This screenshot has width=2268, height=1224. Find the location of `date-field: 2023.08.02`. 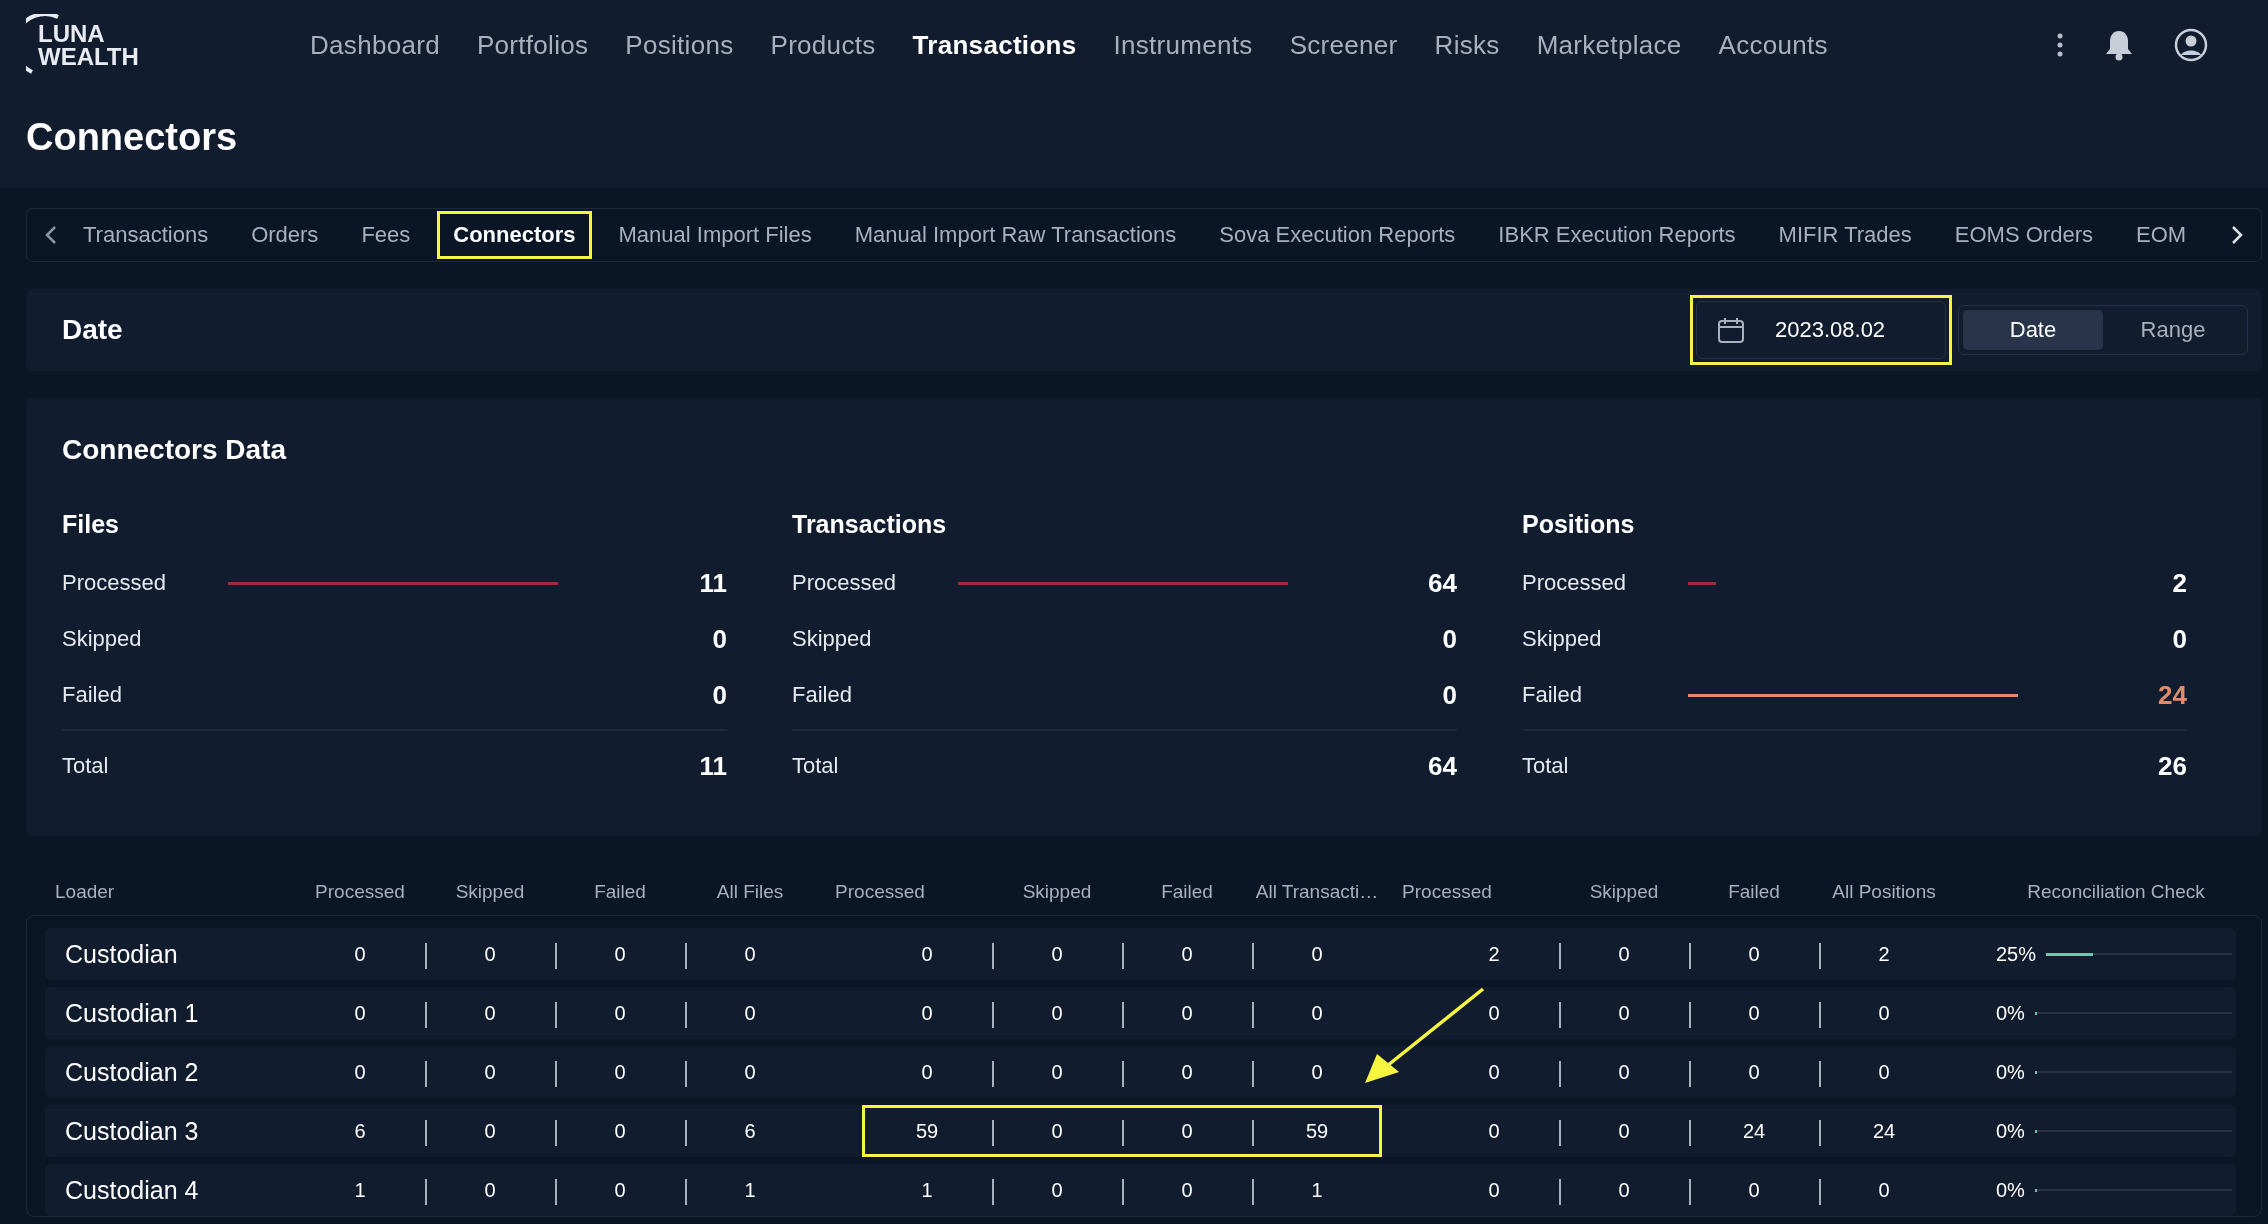

date-field: 2023.08.02 is located at coordinates (1821, 330).